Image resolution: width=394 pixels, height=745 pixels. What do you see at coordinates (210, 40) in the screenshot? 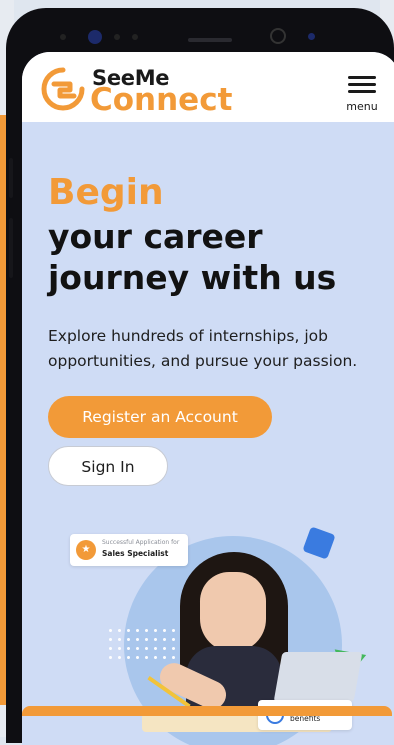
I see `phone-speaker` at bounding box center [210, 40].